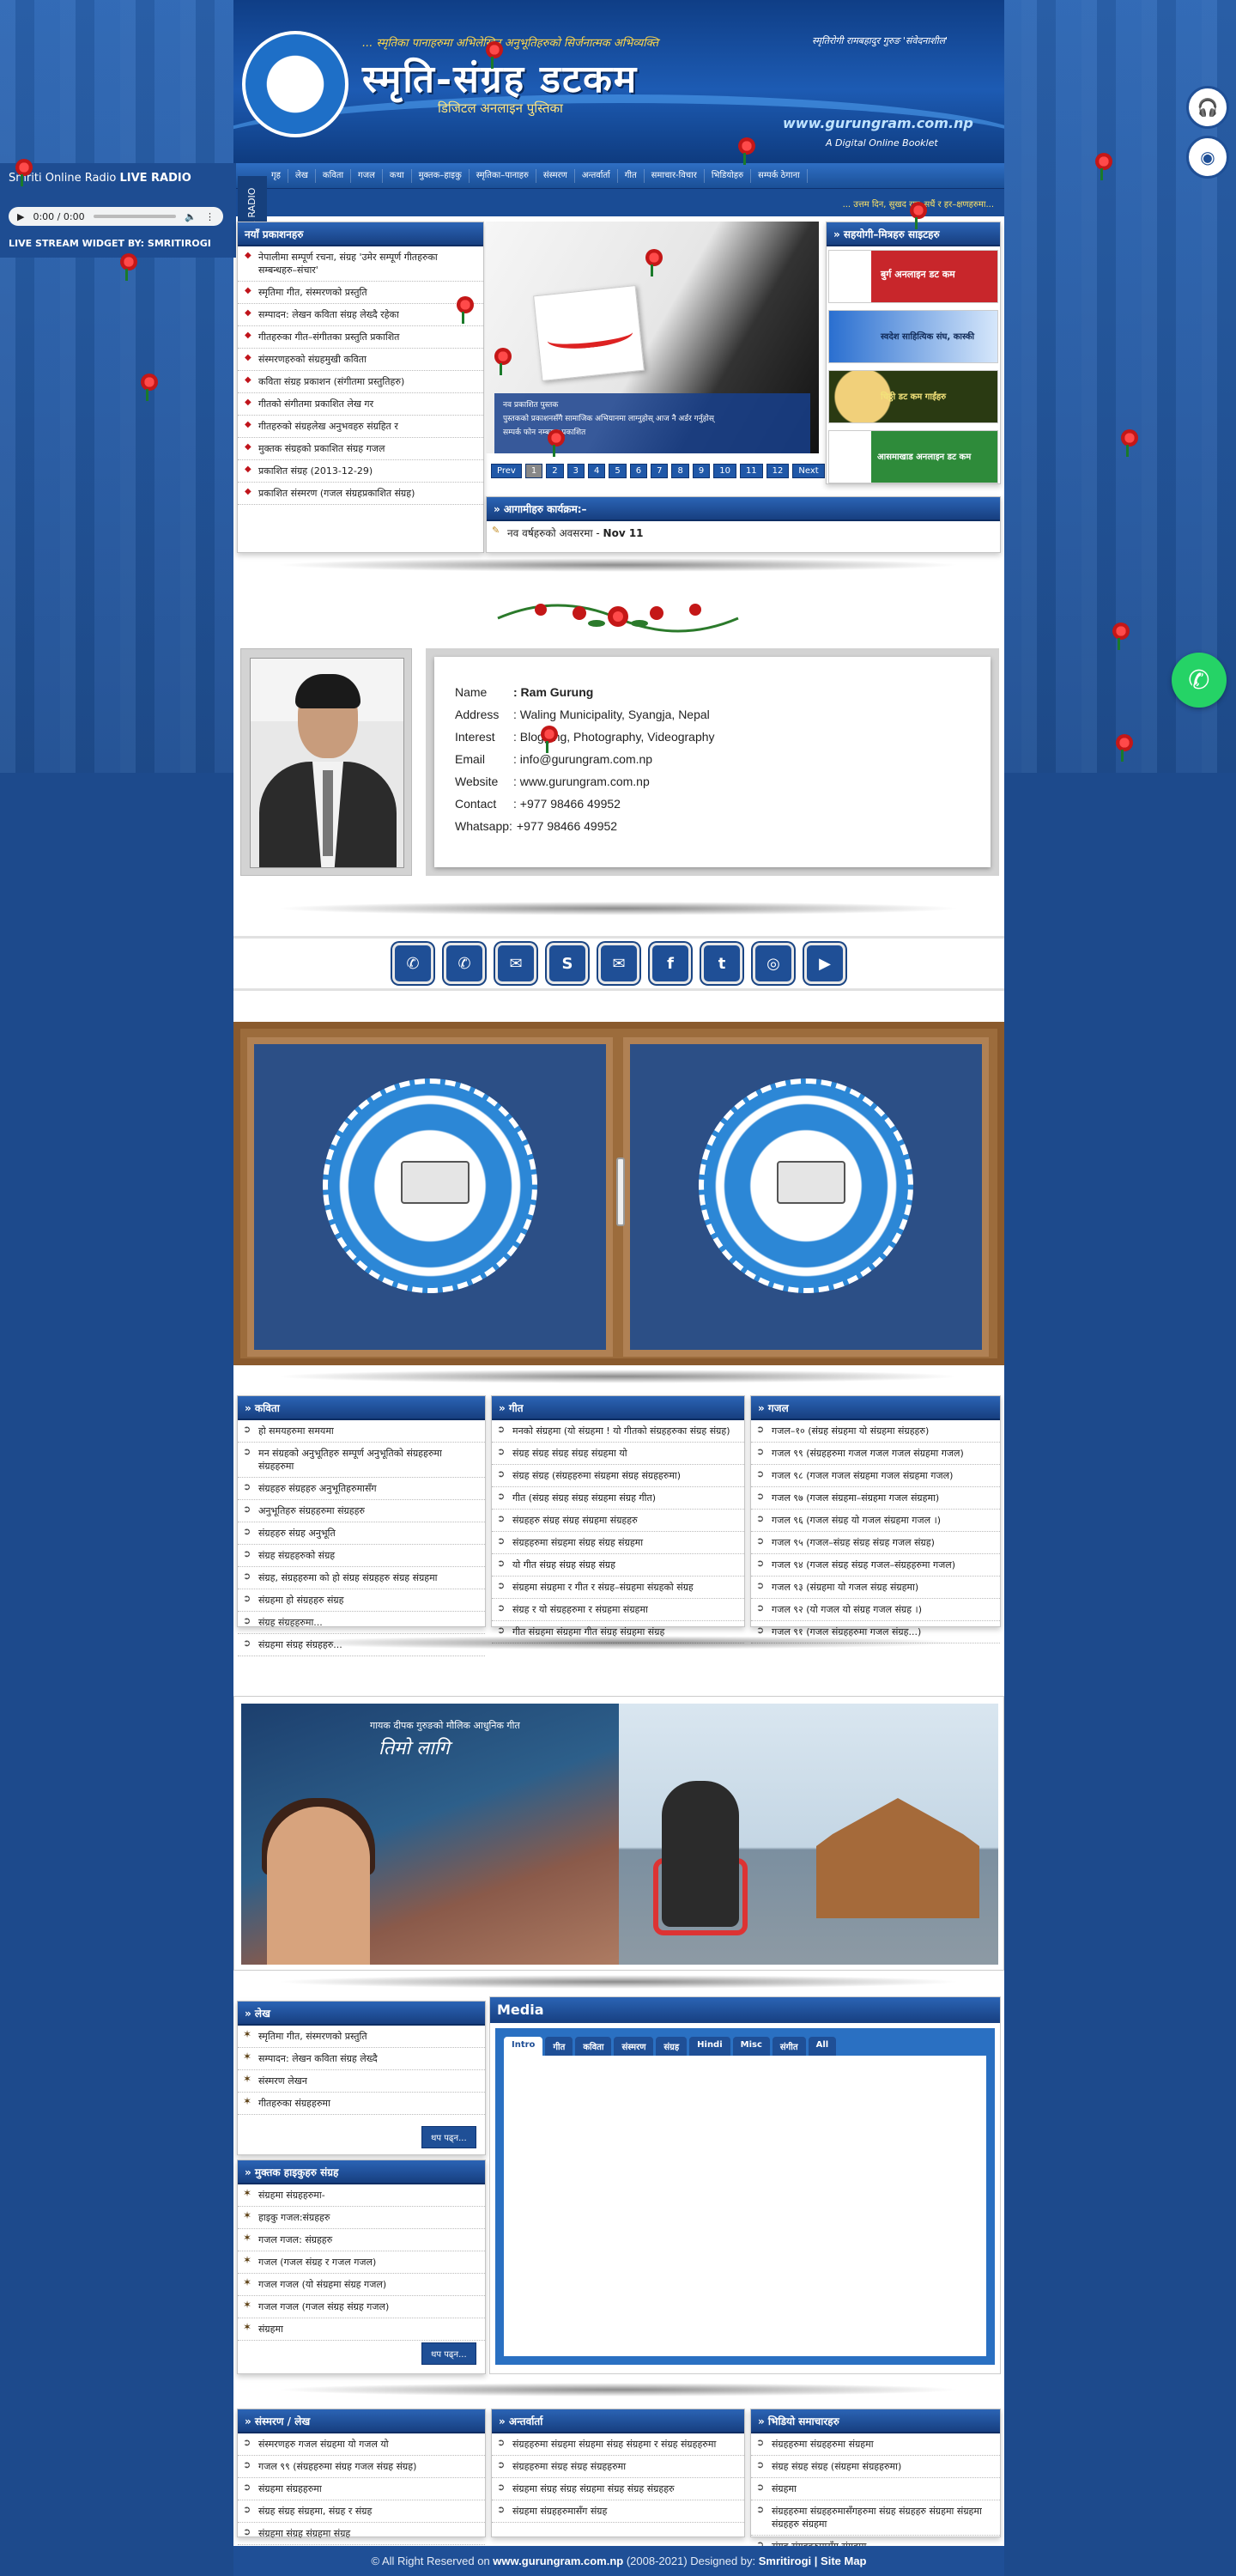  What do you see at coordinates (618, 2467) in the screenshot?
I see `list-item: संग्रहहरुमा संग्रह संग्रह संग्रहहरुमा` at bounding box center [618, 2467].